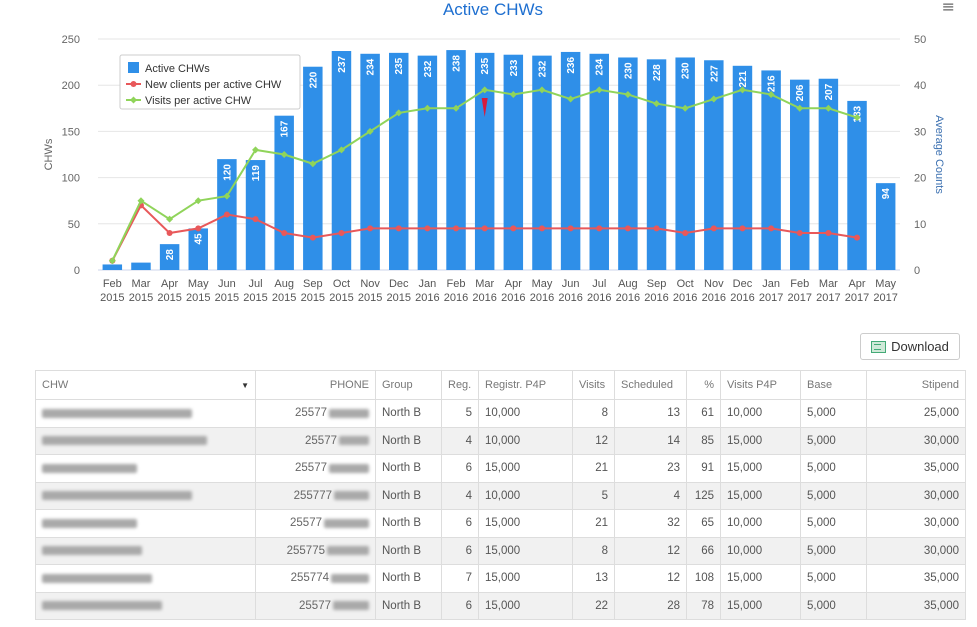 This screenshot has width=977, height=627. I want to click on cell-percent: 91, so click(703, 468).